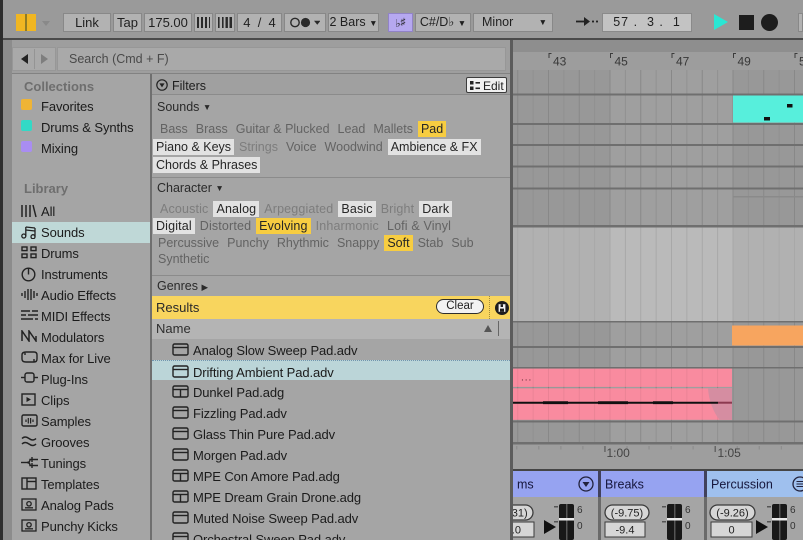 This screenshot has height=540, width=803. I want to click on svg-text: 49, so click(745, 62).